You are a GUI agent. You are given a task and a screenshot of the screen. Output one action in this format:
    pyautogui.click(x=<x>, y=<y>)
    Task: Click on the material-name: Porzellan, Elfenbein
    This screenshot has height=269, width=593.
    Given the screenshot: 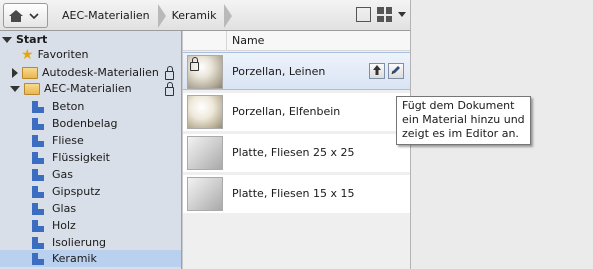 What is the action you would take?
    pyautogui.click(x=286, y=111)
    